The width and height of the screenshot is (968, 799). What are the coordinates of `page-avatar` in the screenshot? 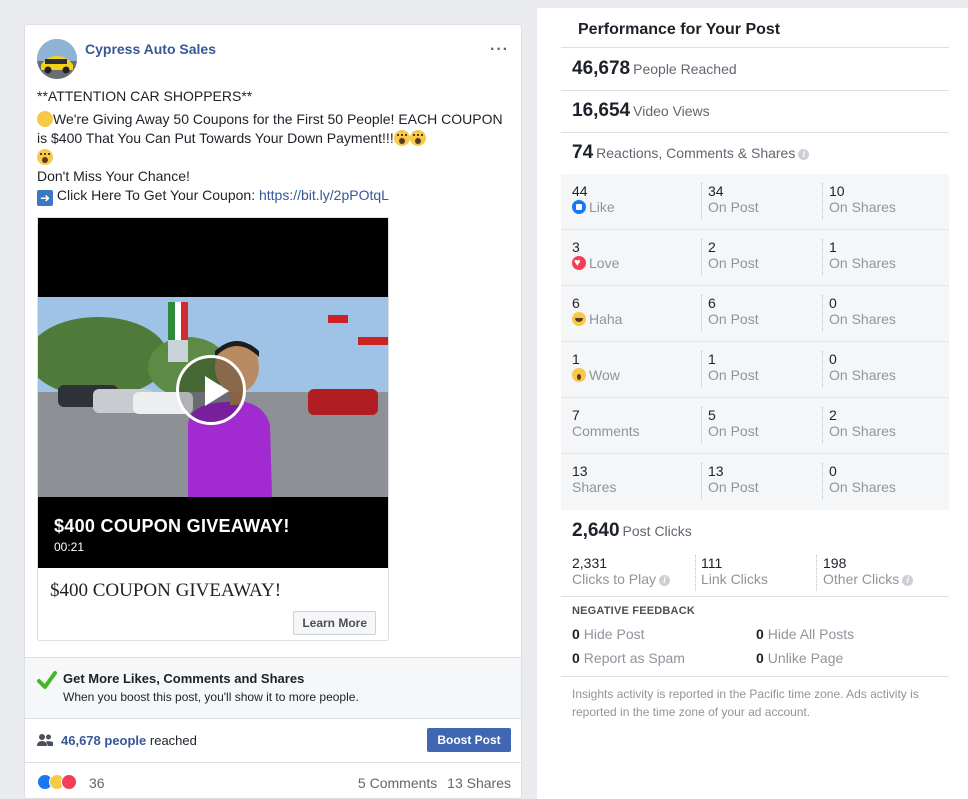 It's located at (57, 59).